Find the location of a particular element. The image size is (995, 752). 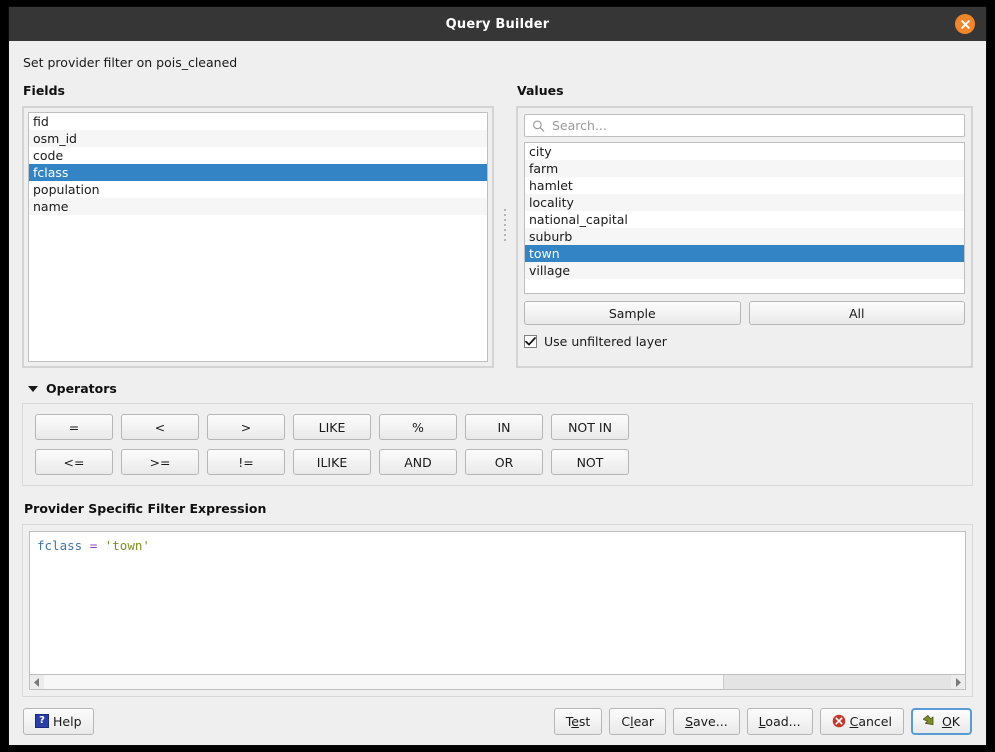

expression-token-field: fclass is located at coordinates (60, 545).